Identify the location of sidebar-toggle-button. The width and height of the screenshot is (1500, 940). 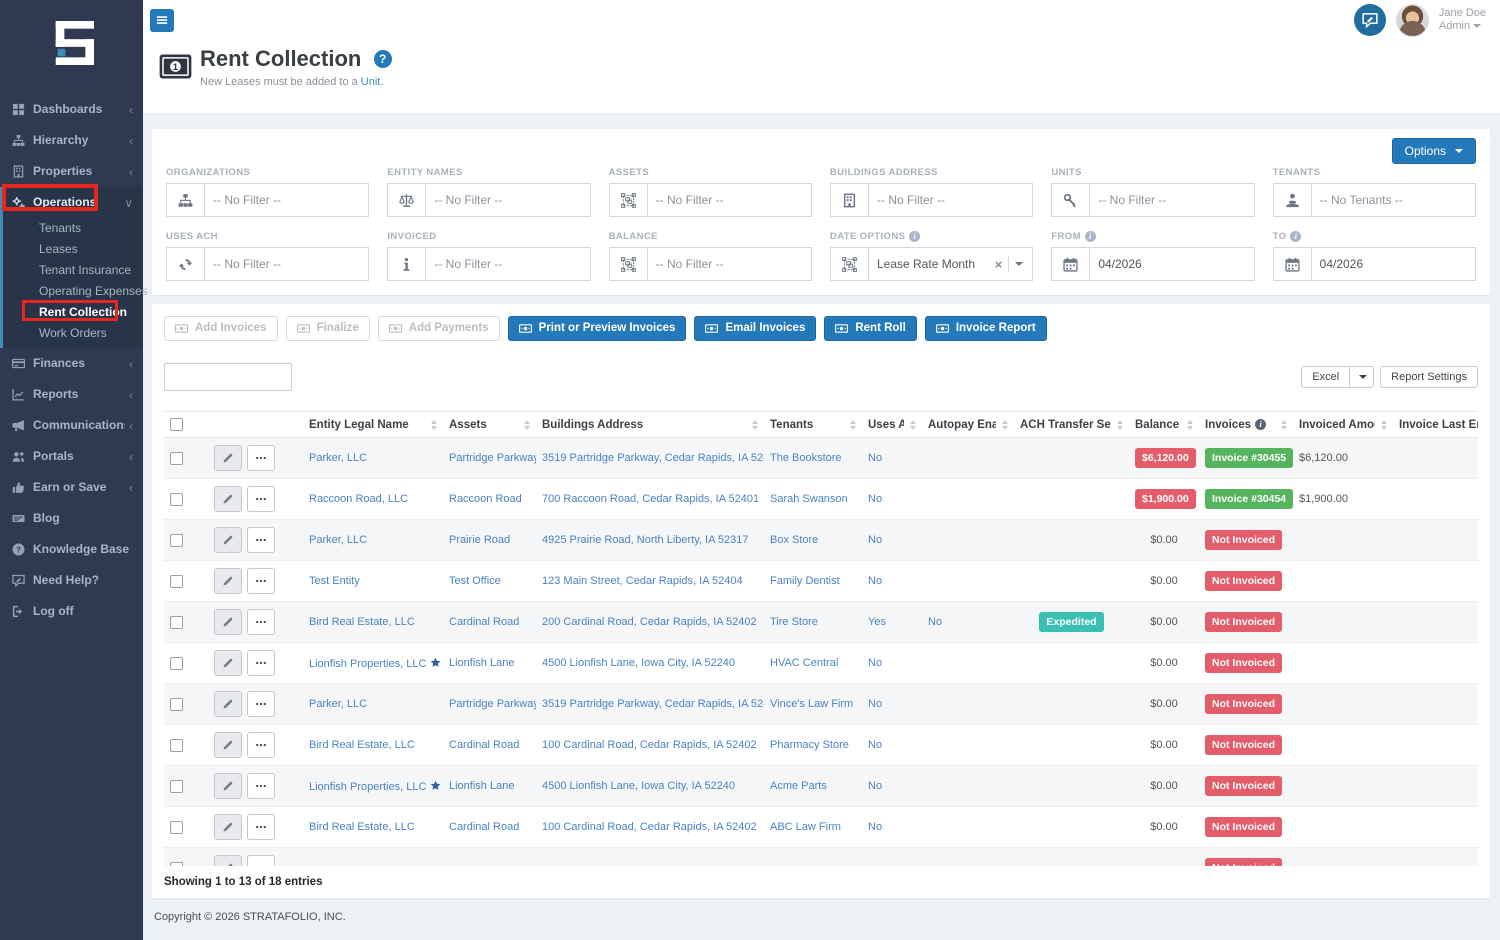
(162, 20).